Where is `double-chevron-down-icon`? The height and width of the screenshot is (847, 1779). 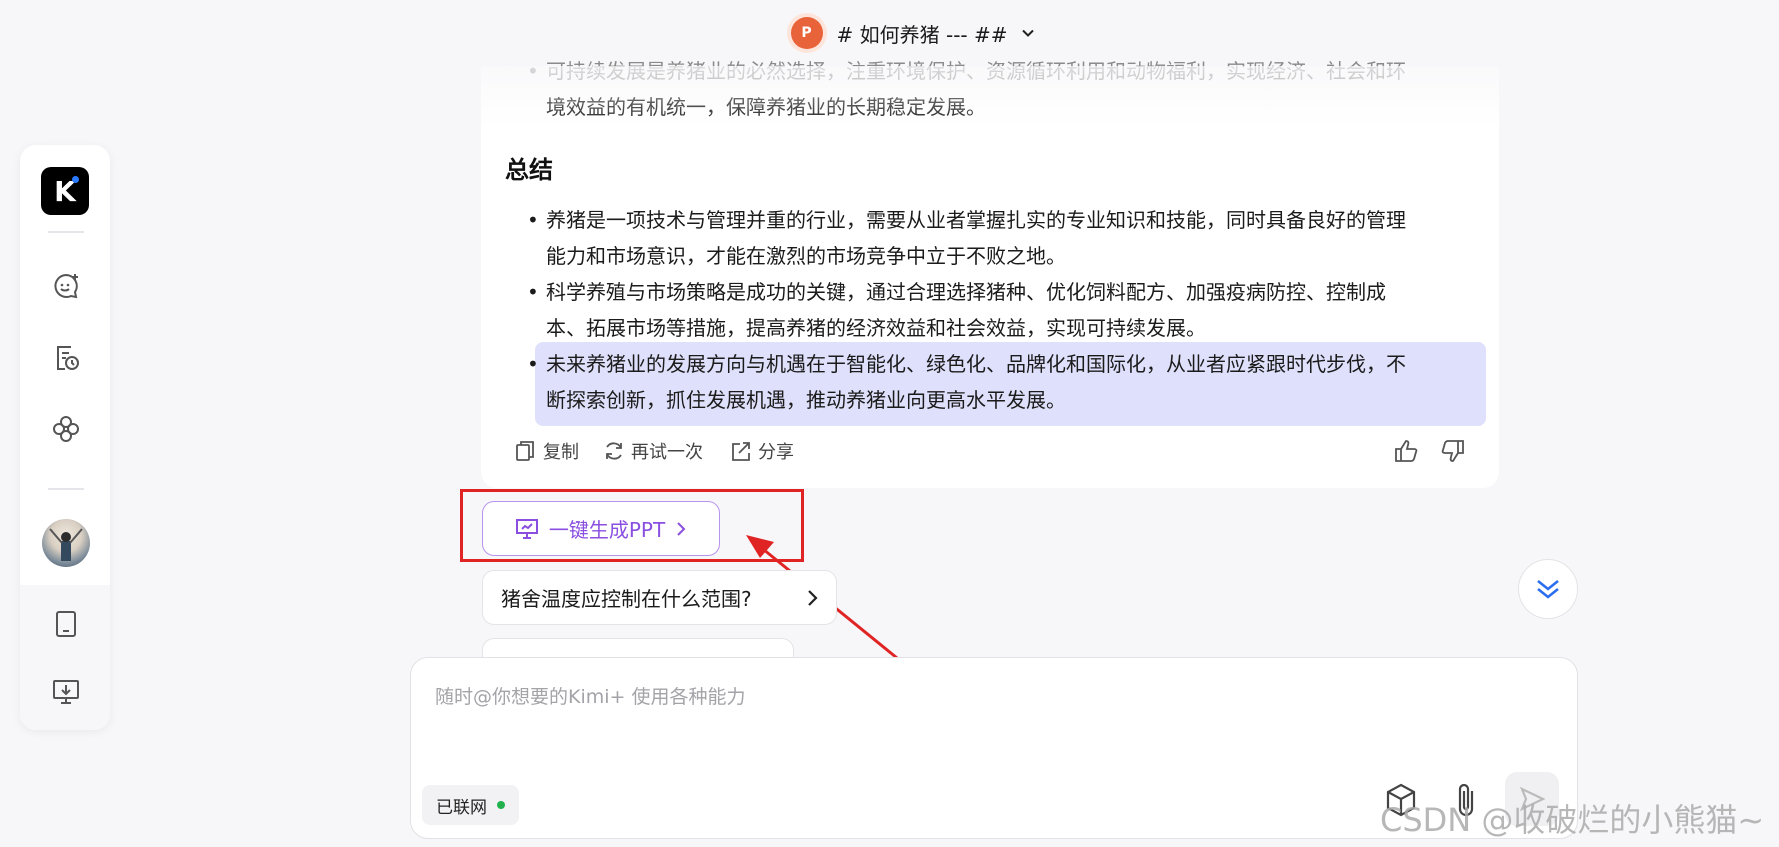
double-chevron-down-icon is located at coordinates (1548, 589).